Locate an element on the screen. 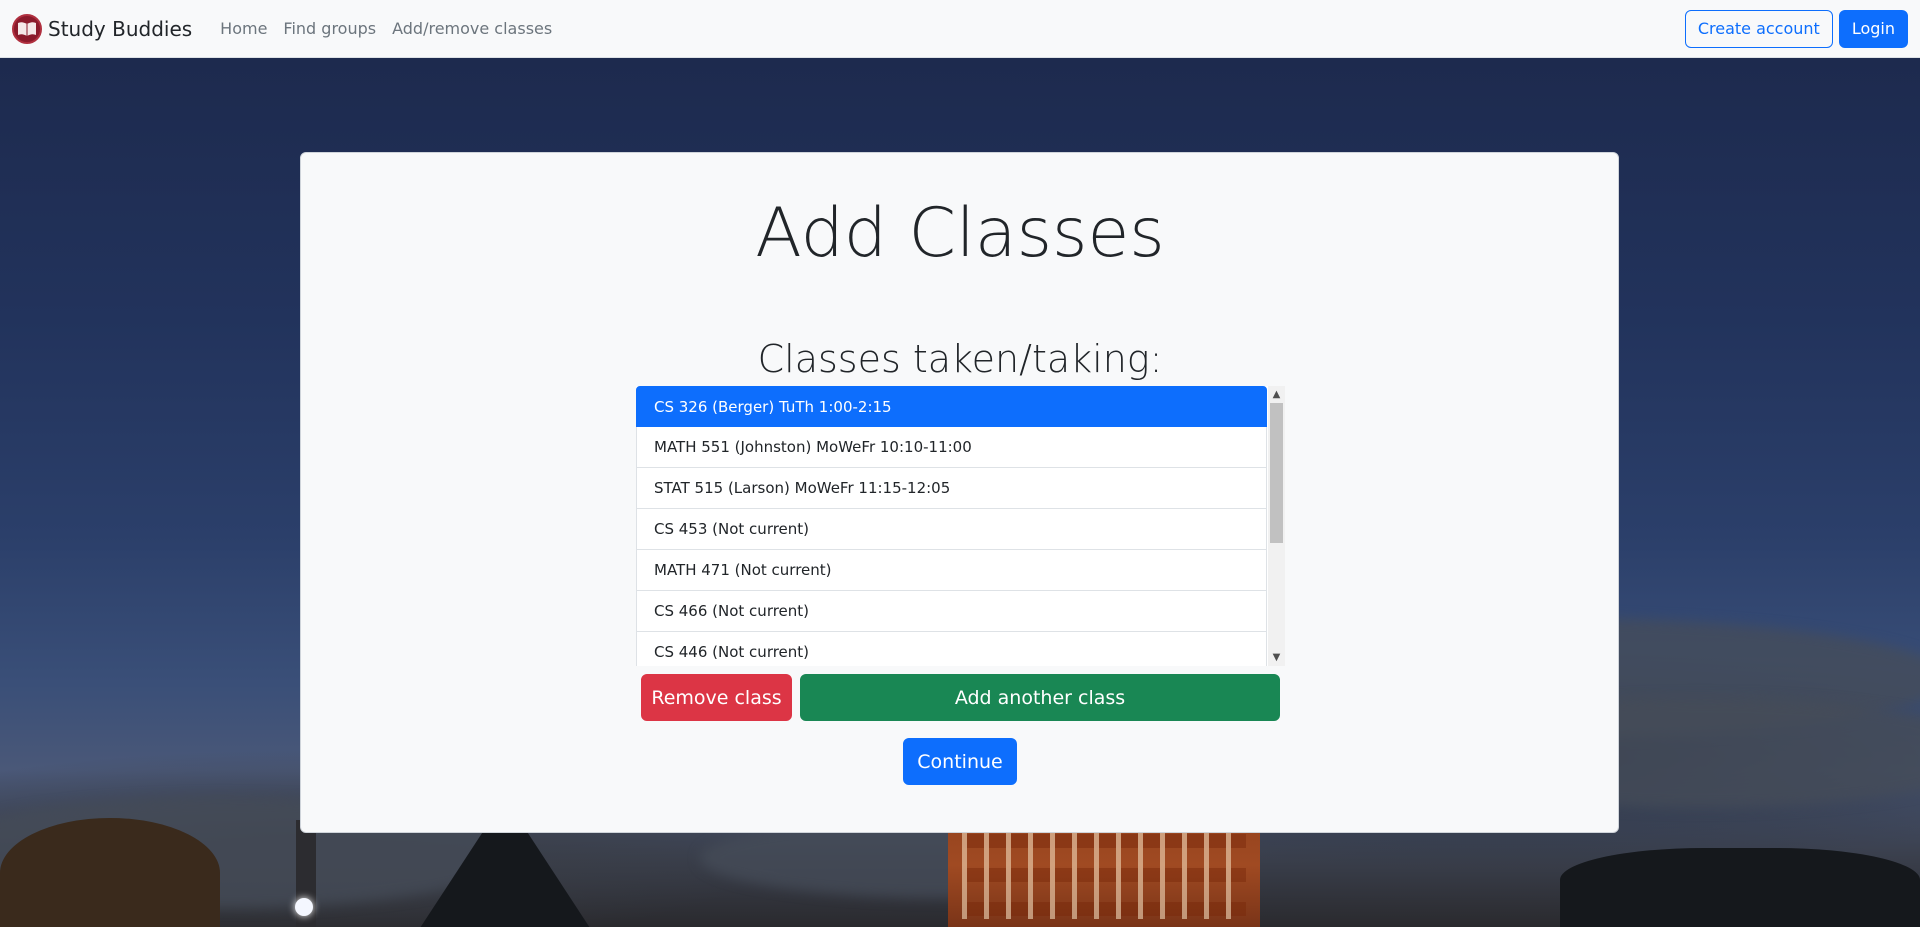 The image size is (1920, 927). list-item: CS 453 (Not current) is located at coordinates (951, 529).